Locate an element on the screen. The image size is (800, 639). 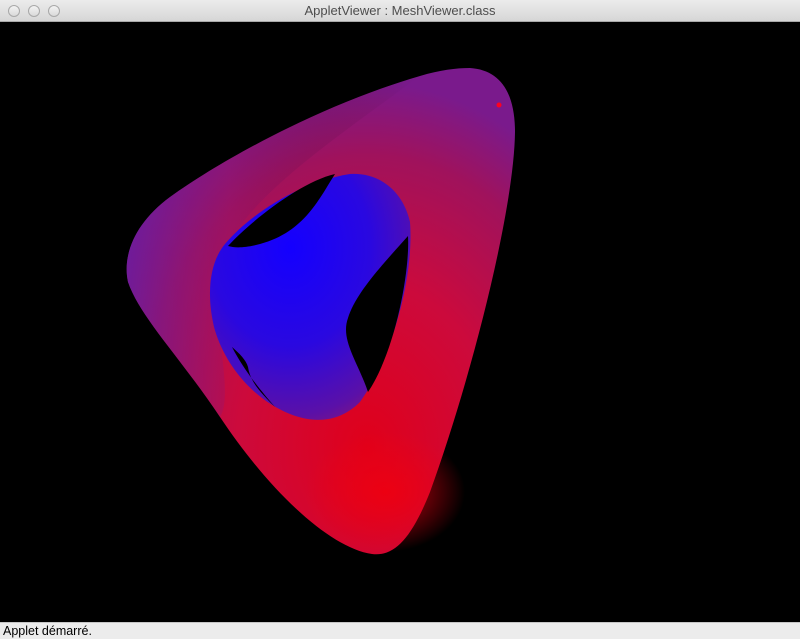
status-bar: Applet démarré. is located at coordinates (400, 630).